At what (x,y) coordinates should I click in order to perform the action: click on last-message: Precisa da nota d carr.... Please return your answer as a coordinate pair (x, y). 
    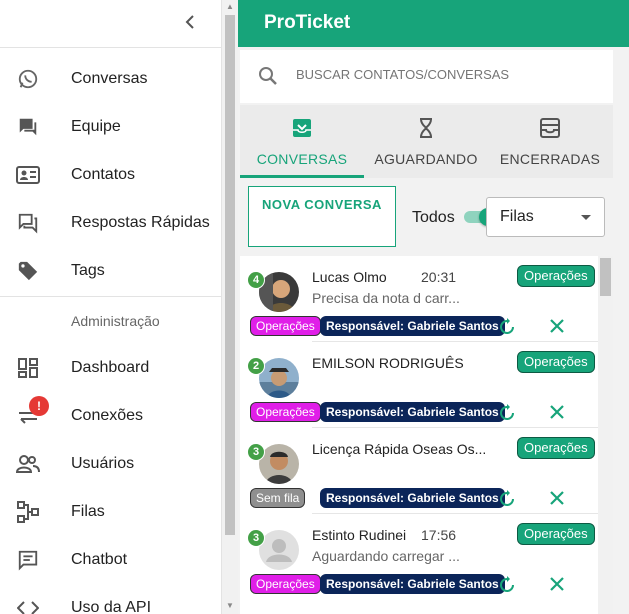
    Looking at the image, I should click on (386, 298).